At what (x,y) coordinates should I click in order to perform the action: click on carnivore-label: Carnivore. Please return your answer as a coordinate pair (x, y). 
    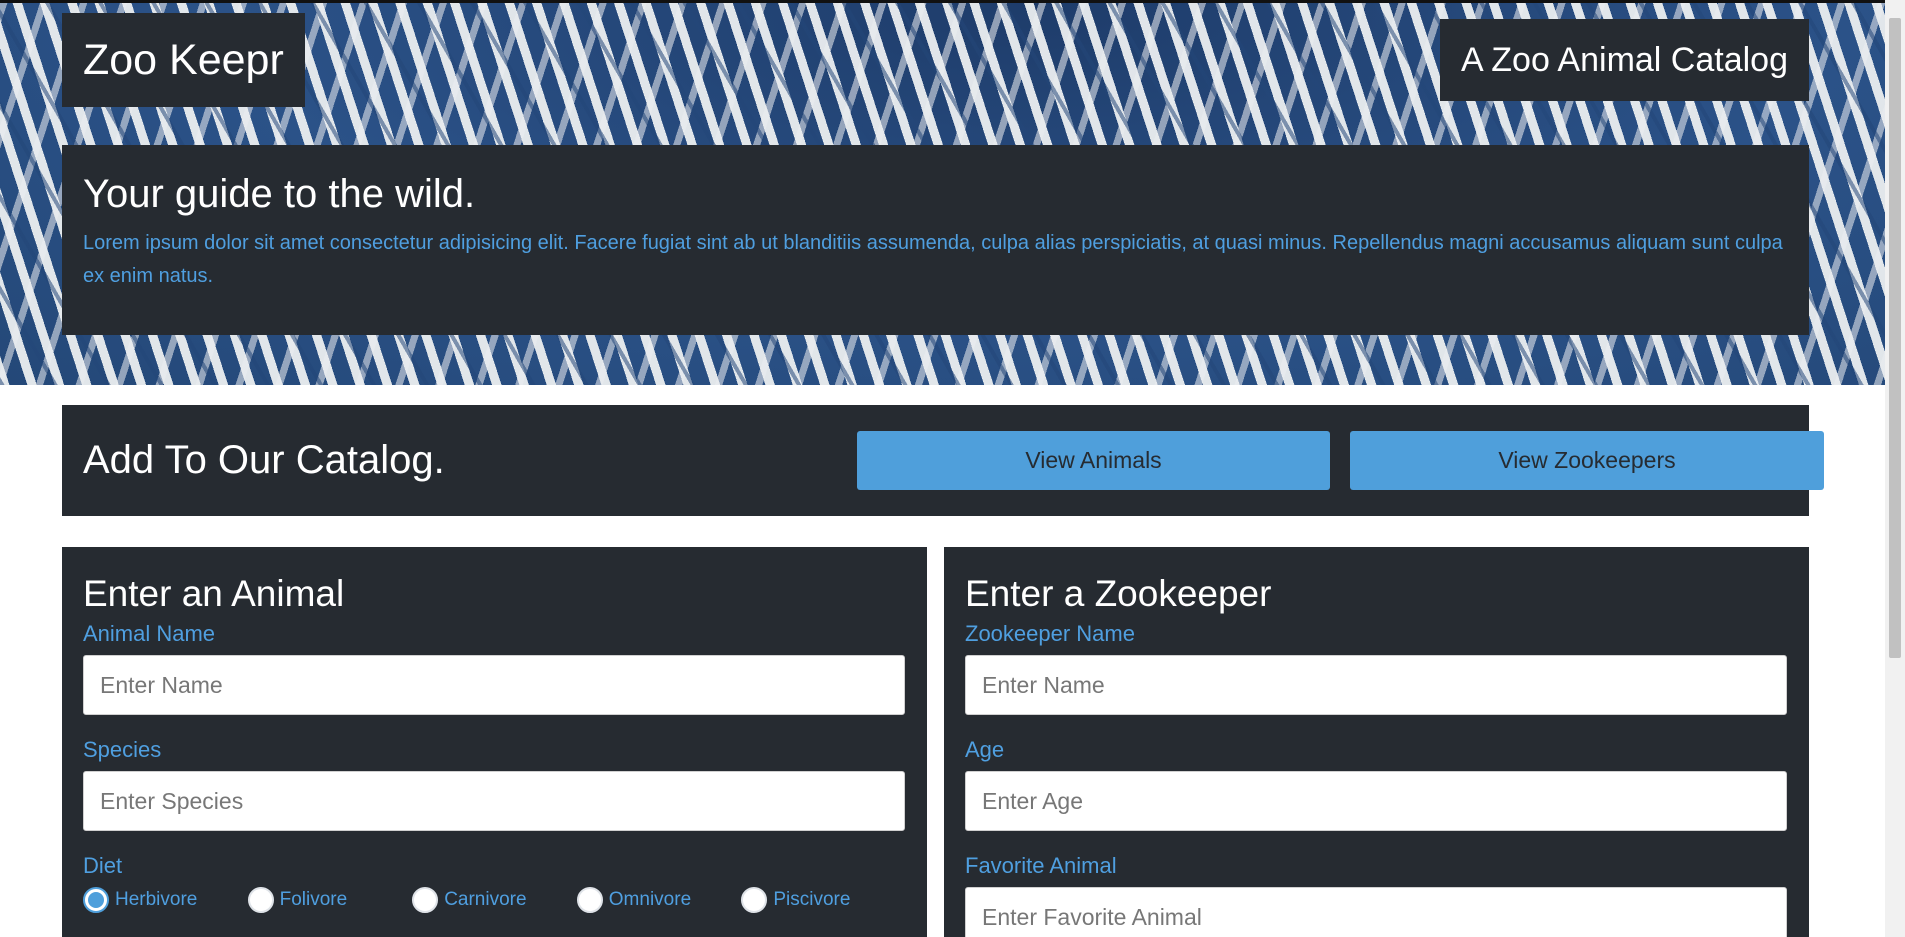
    Looking at the image, I should click on (485, 899).